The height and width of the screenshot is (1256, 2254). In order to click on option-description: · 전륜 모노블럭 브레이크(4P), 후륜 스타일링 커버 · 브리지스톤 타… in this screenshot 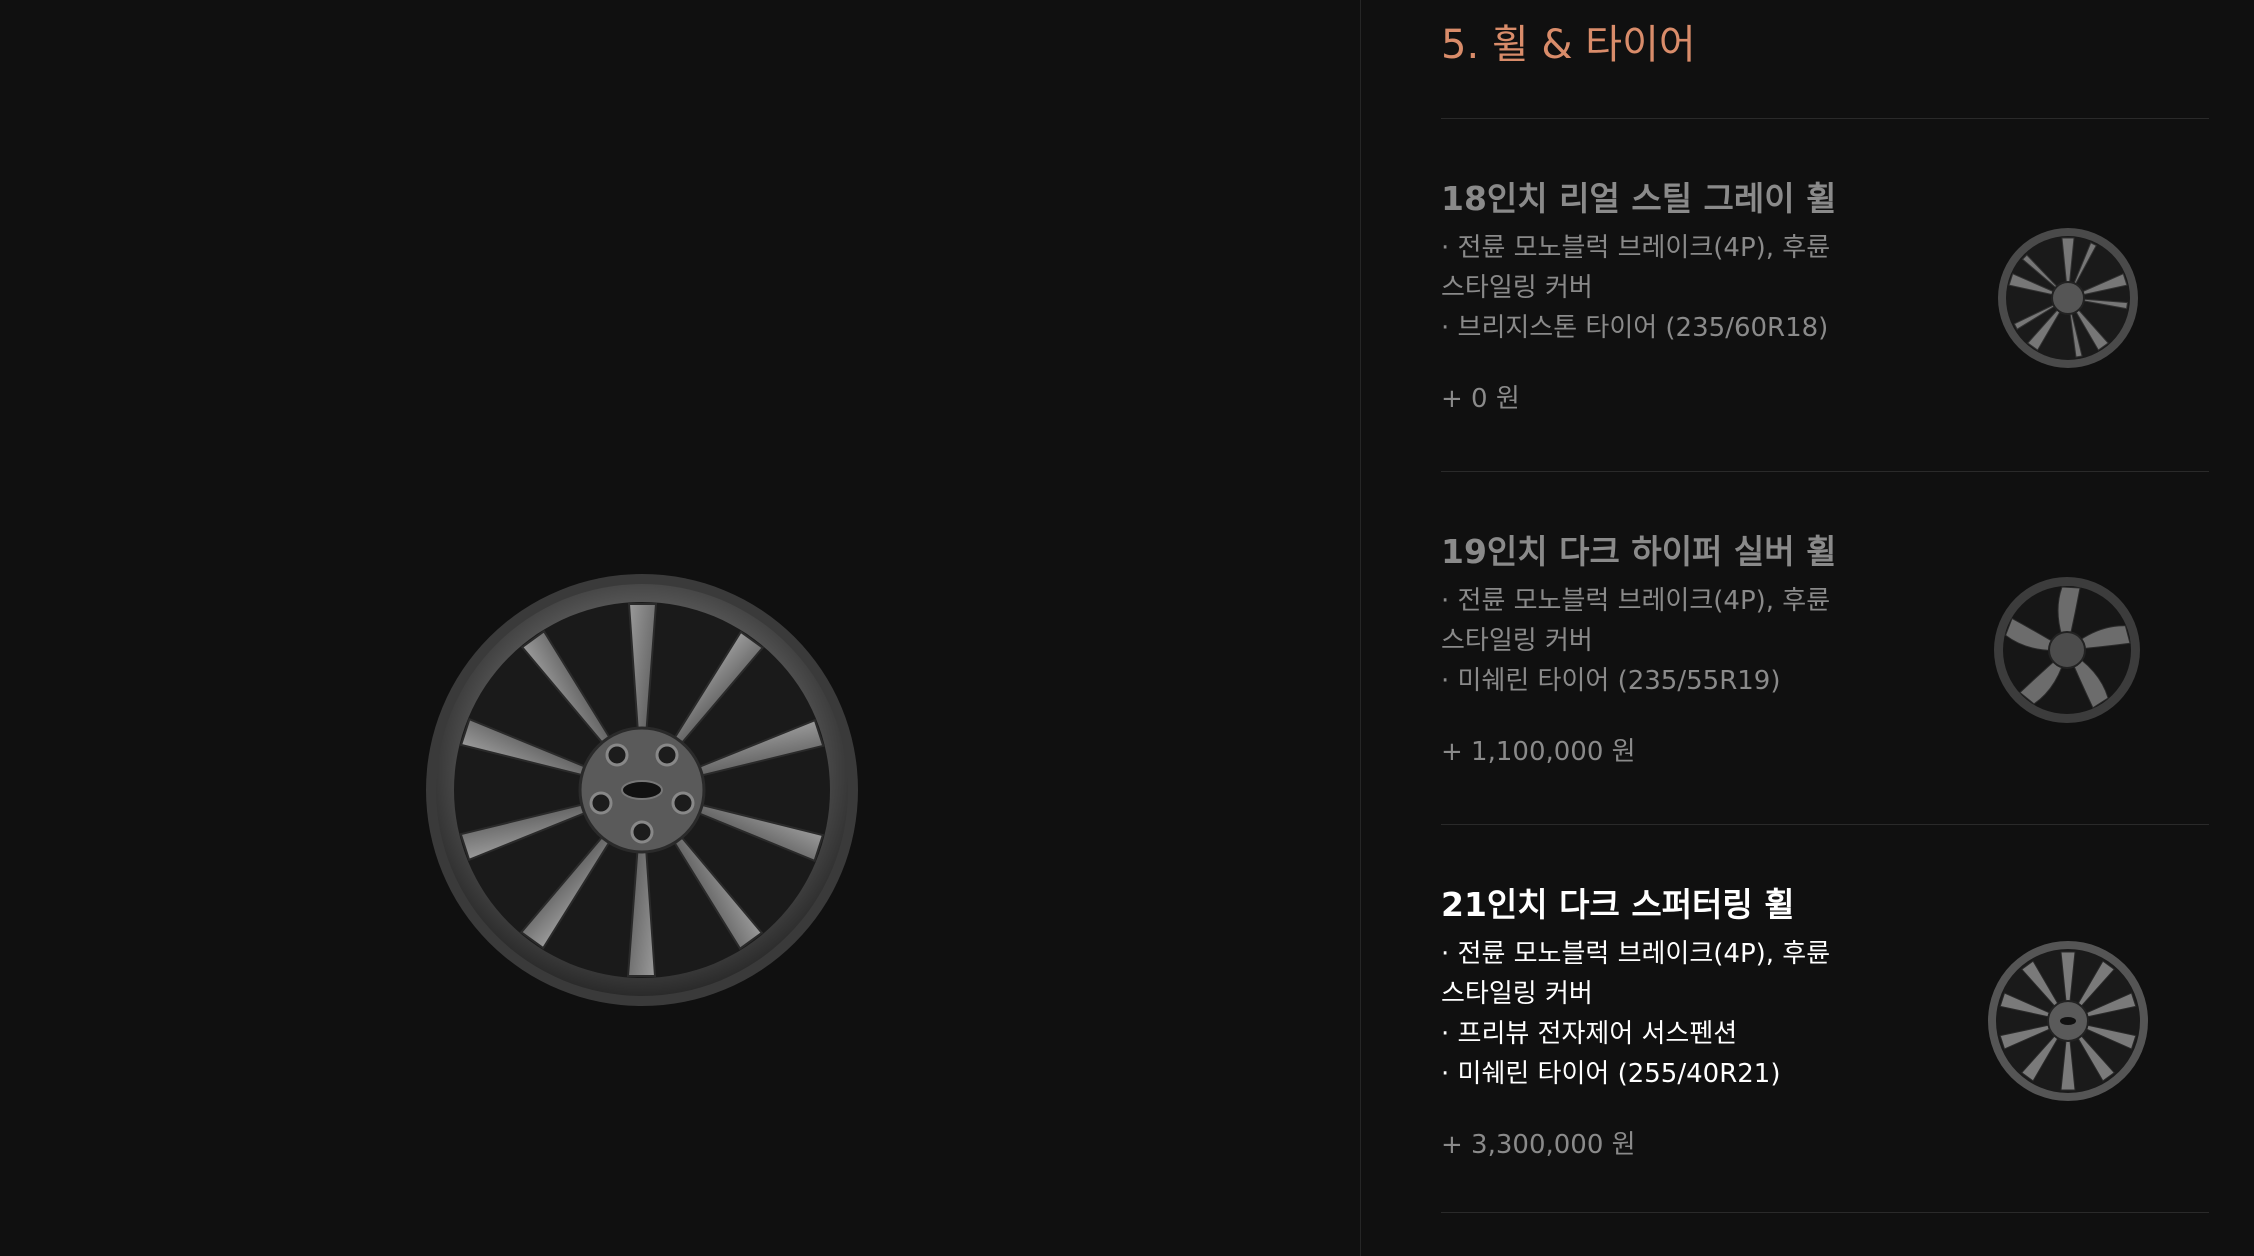, I will do `click(1651, 288)`.